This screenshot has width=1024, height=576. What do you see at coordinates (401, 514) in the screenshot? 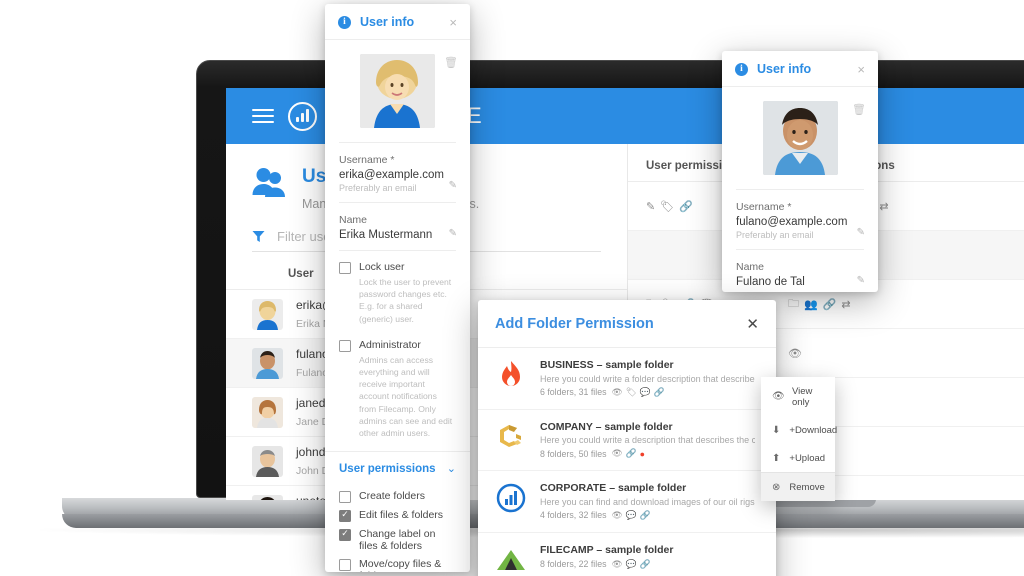
I see `permission-label: Edit files & folders` at bounding box center [401, 514].